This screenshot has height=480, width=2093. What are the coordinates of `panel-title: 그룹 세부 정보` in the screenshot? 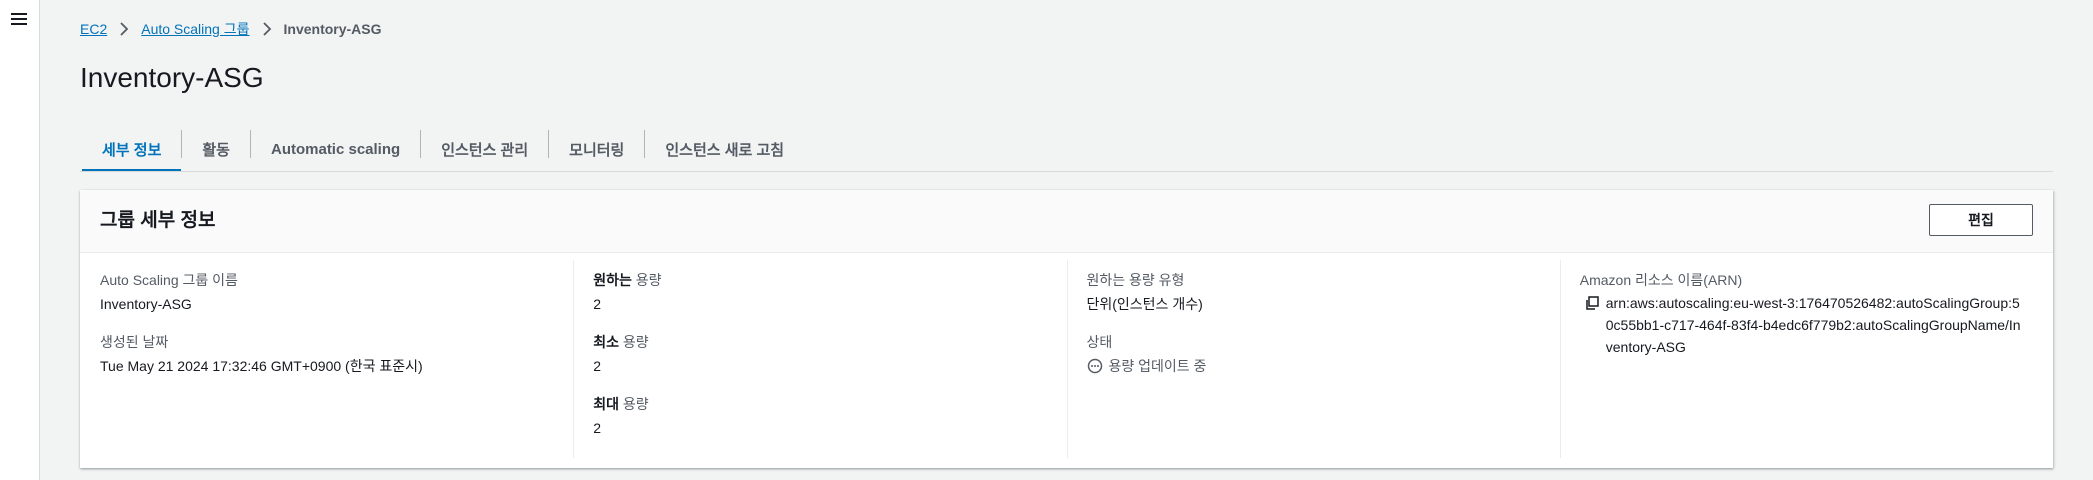 It's located at (158, 220).